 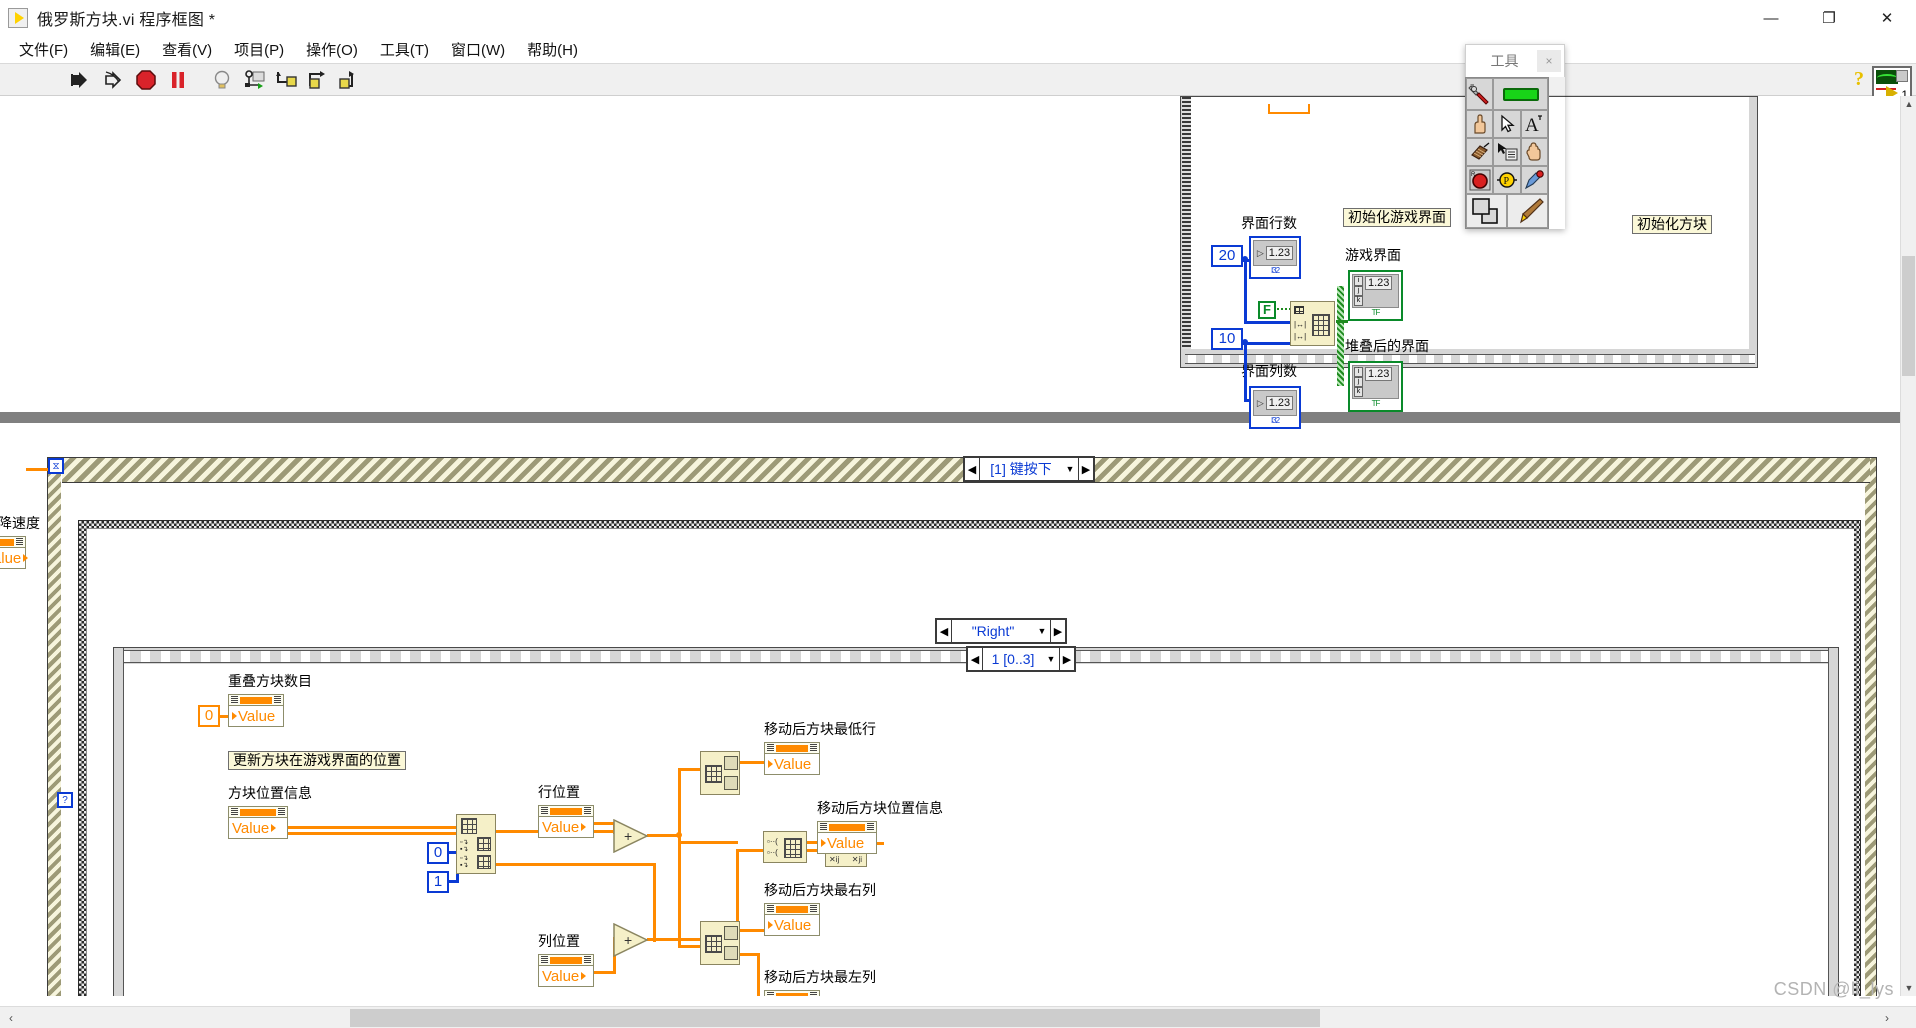 What do you see at coordinates (792, 919) in the screenshot?
I see `prop-moved-rightmost-col: Value` at bounding box center [792, 919].